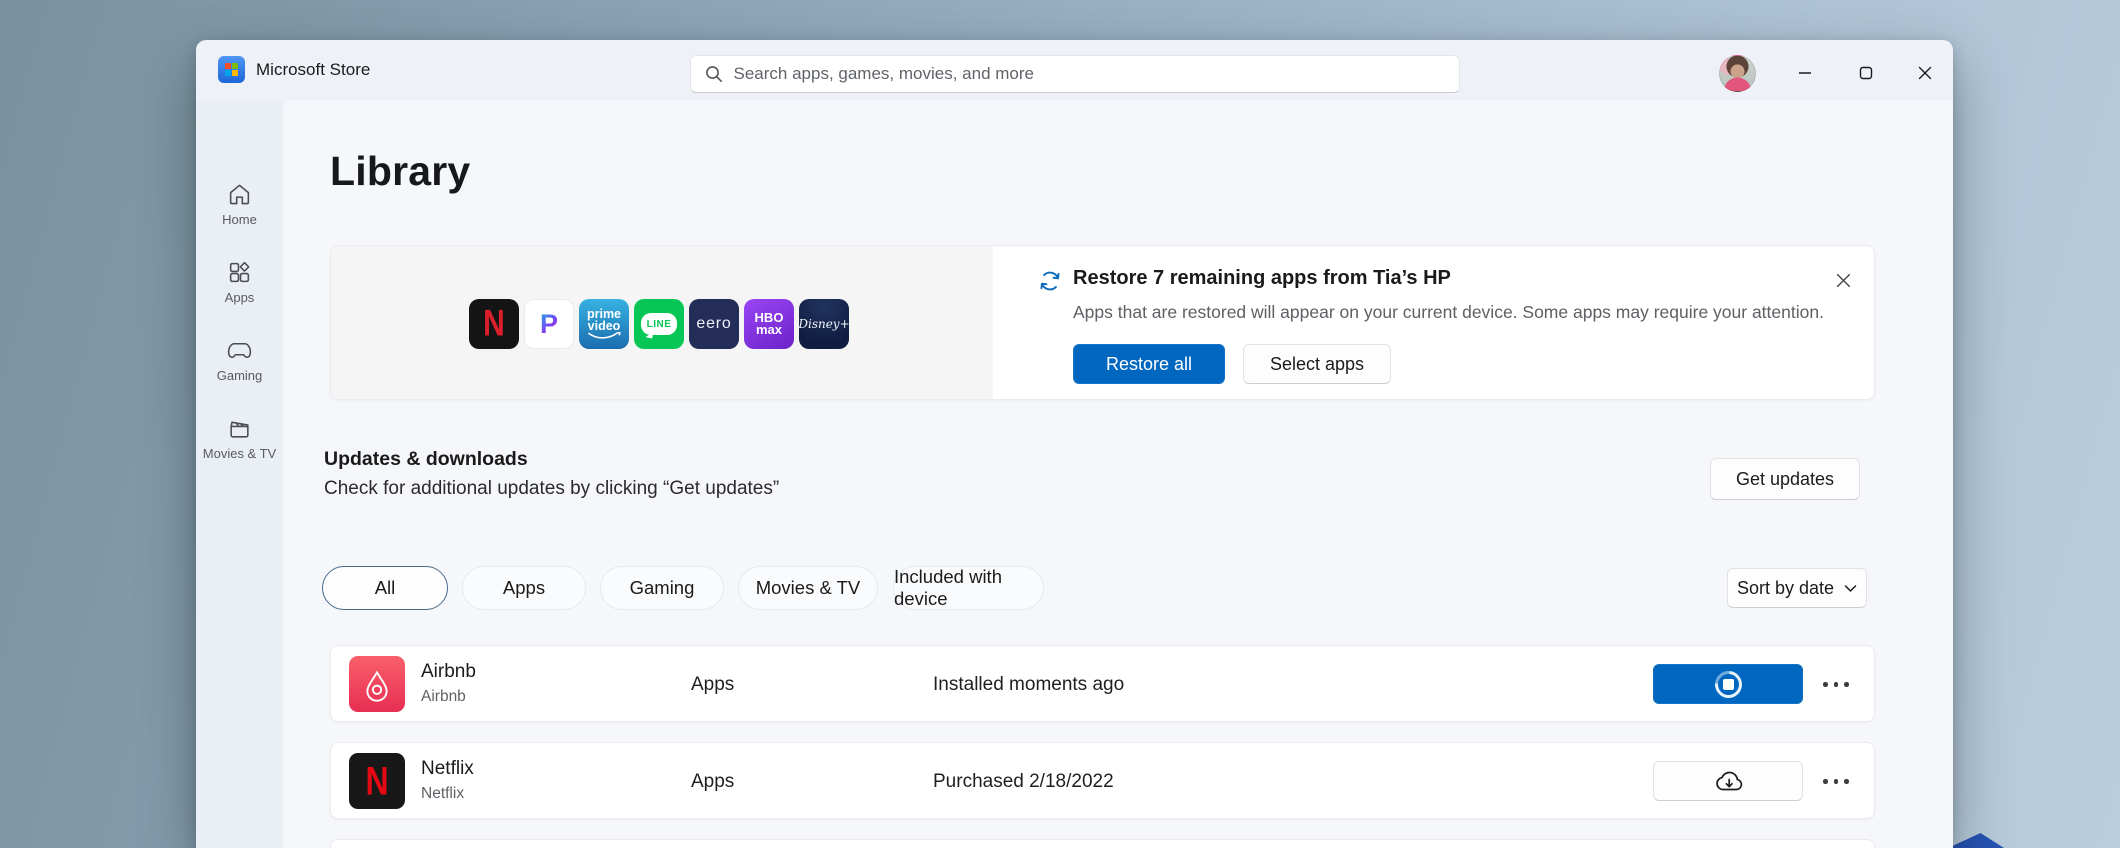 This screenshot has height=848, width=2120. What do you see at coordinates (239, 444) in the screenshot?
I see `sidebar-item-movies-tv: Movies & TV` at bounding box center [239, 444].